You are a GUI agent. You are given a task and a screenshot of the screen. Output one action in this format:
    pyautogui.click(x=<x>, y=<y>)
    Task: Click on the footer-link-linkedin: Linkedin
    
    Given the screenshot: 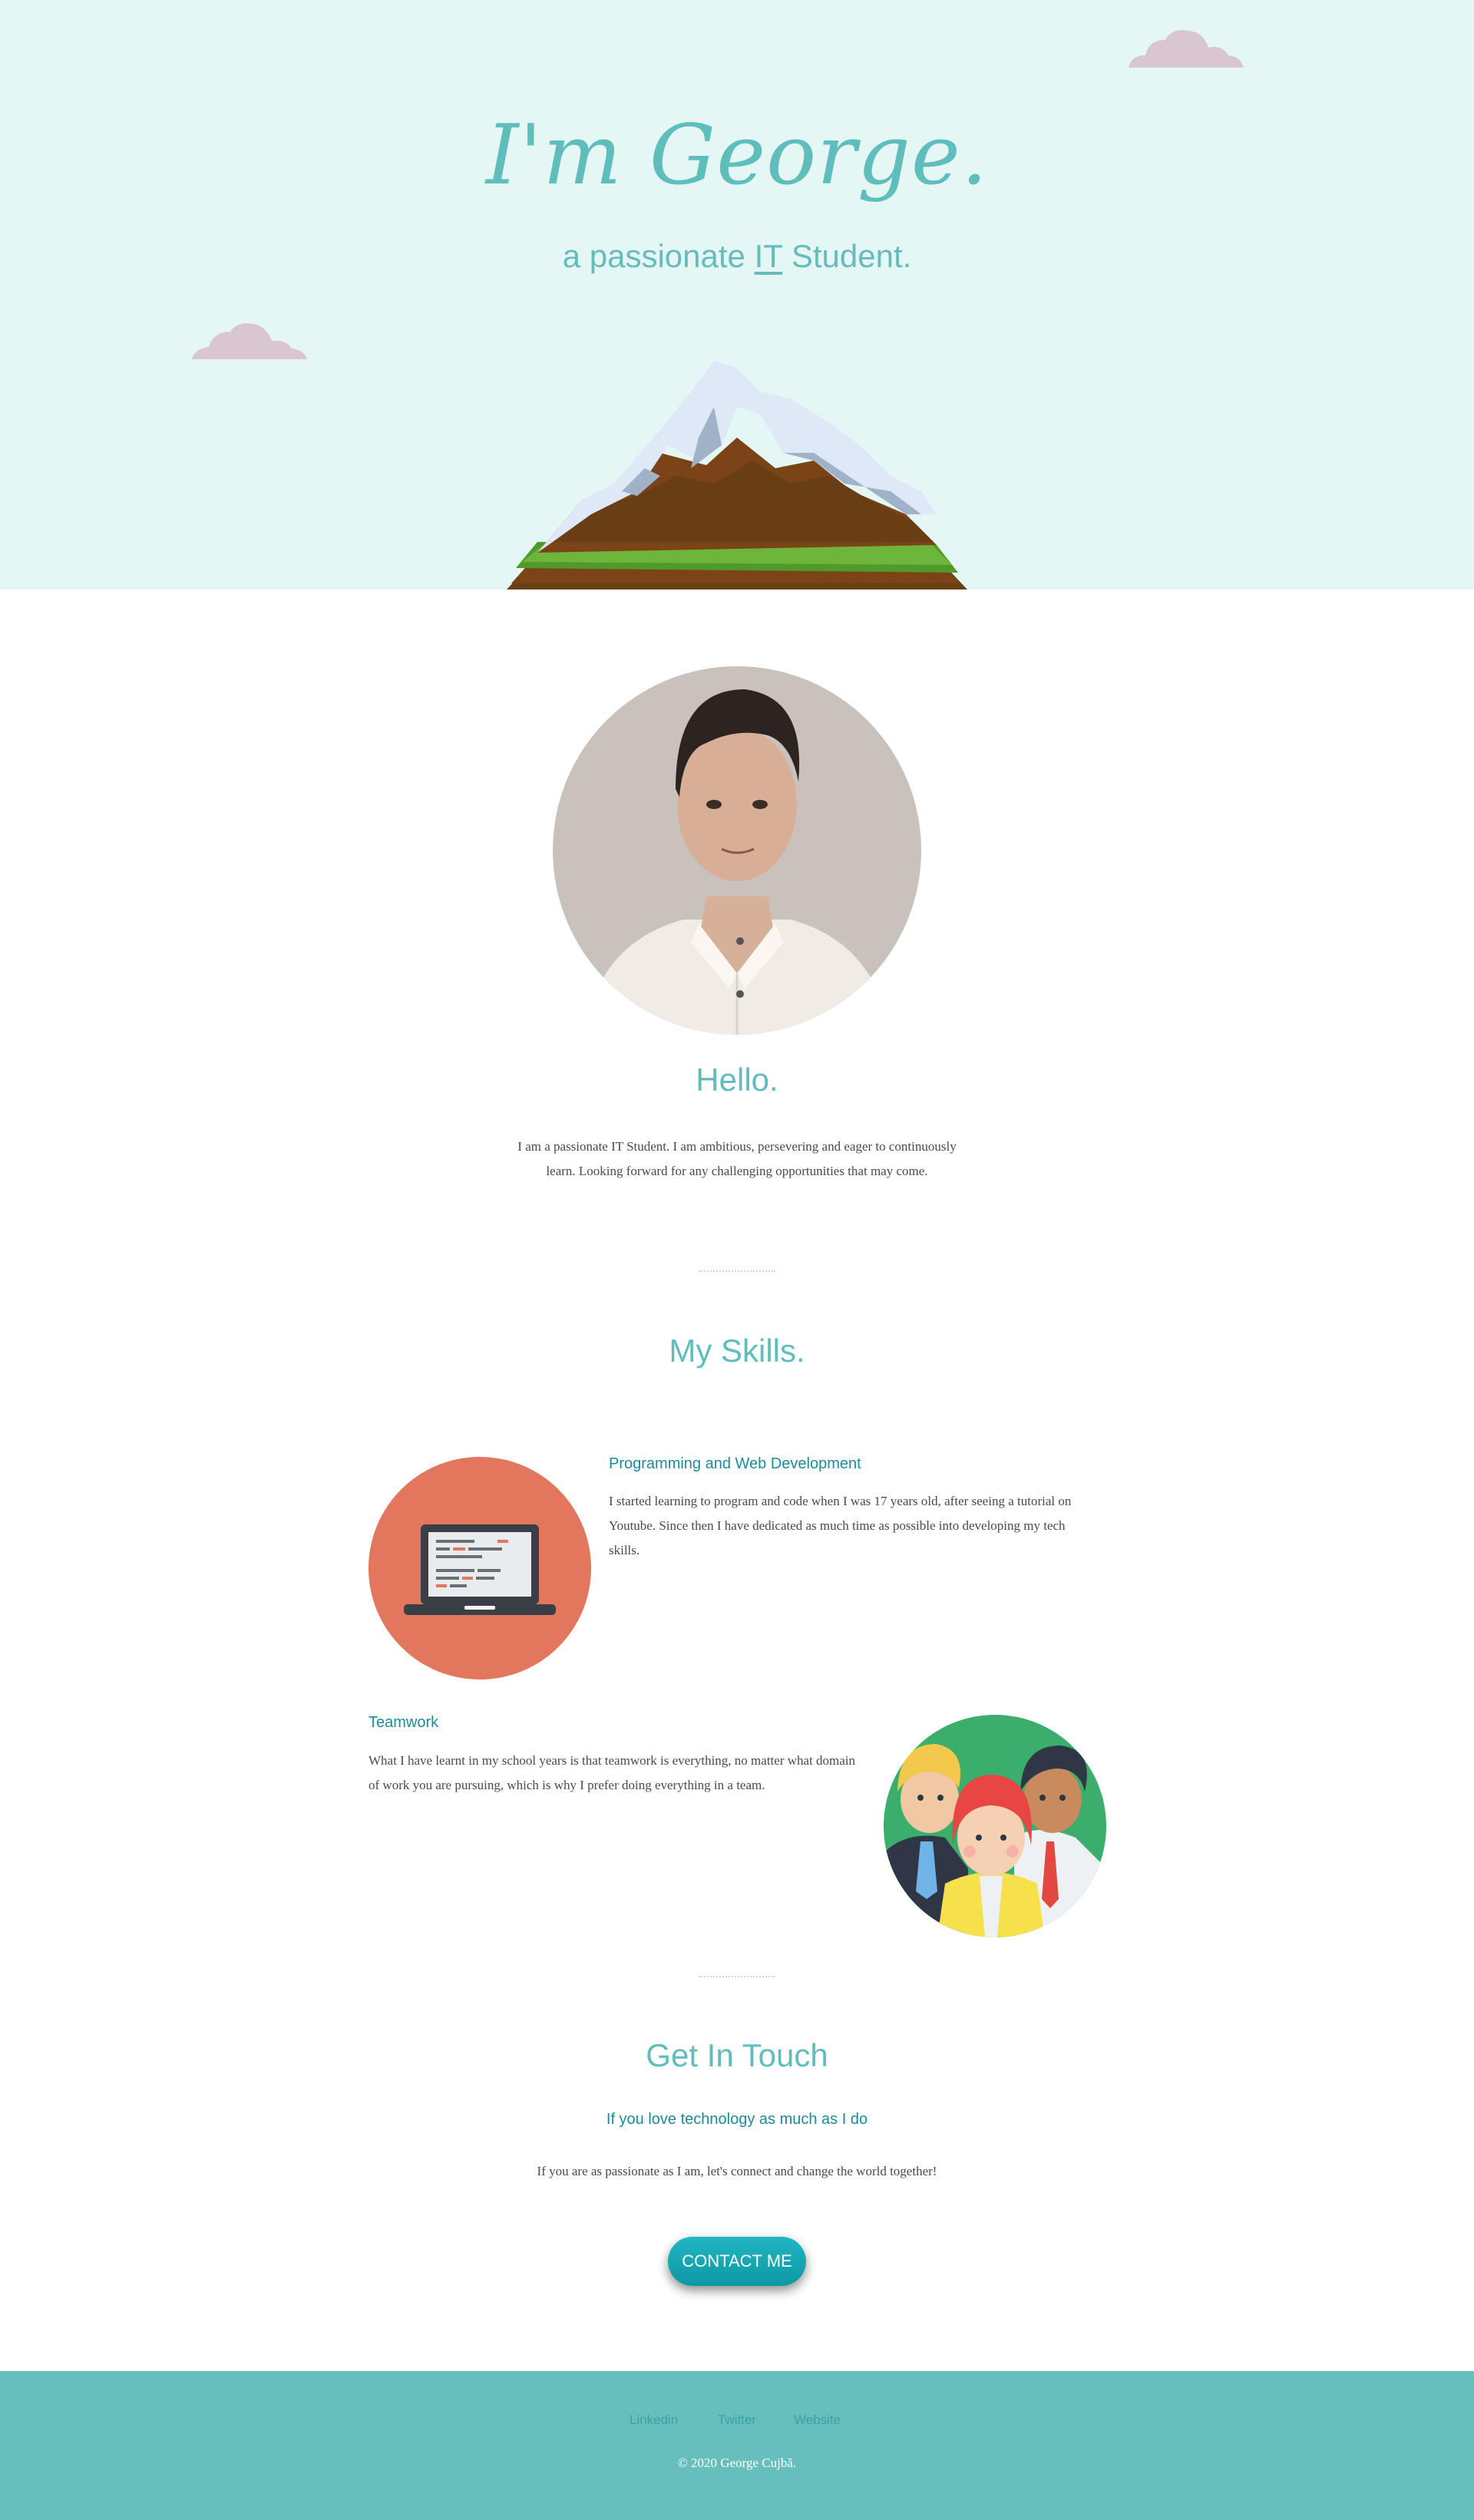 What is the action you would take?
    pyautogui.click(x=654, y=2420)
    